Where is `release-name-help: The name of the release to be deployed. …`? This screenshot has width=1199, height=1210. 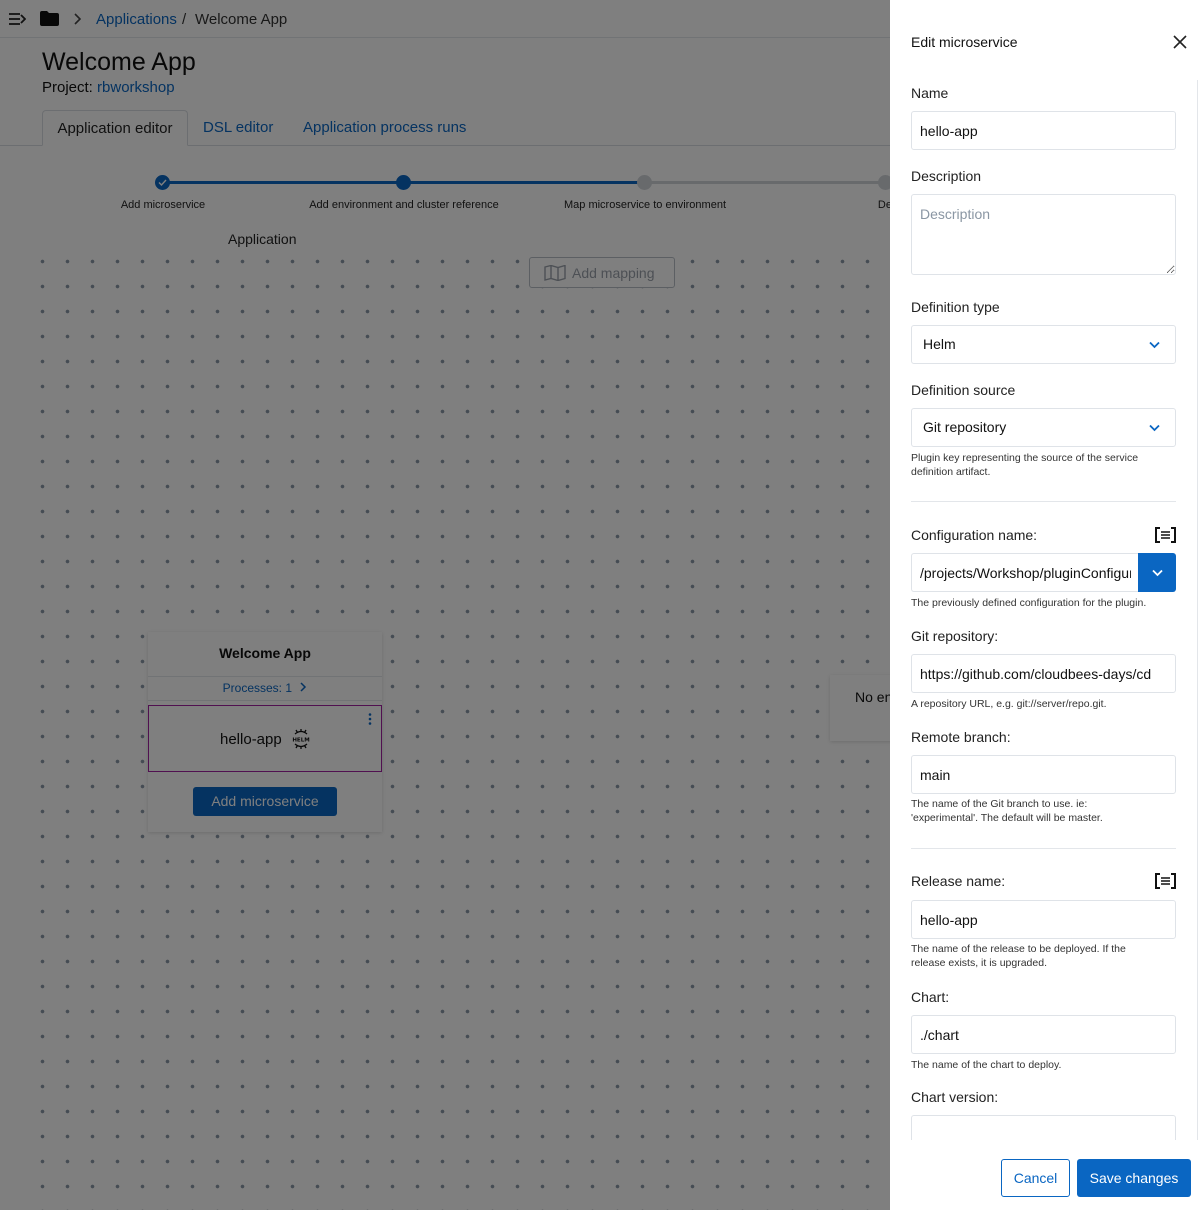 release-name-help: The name of the release to be deployed. … is located at coordinates (1018, 956).